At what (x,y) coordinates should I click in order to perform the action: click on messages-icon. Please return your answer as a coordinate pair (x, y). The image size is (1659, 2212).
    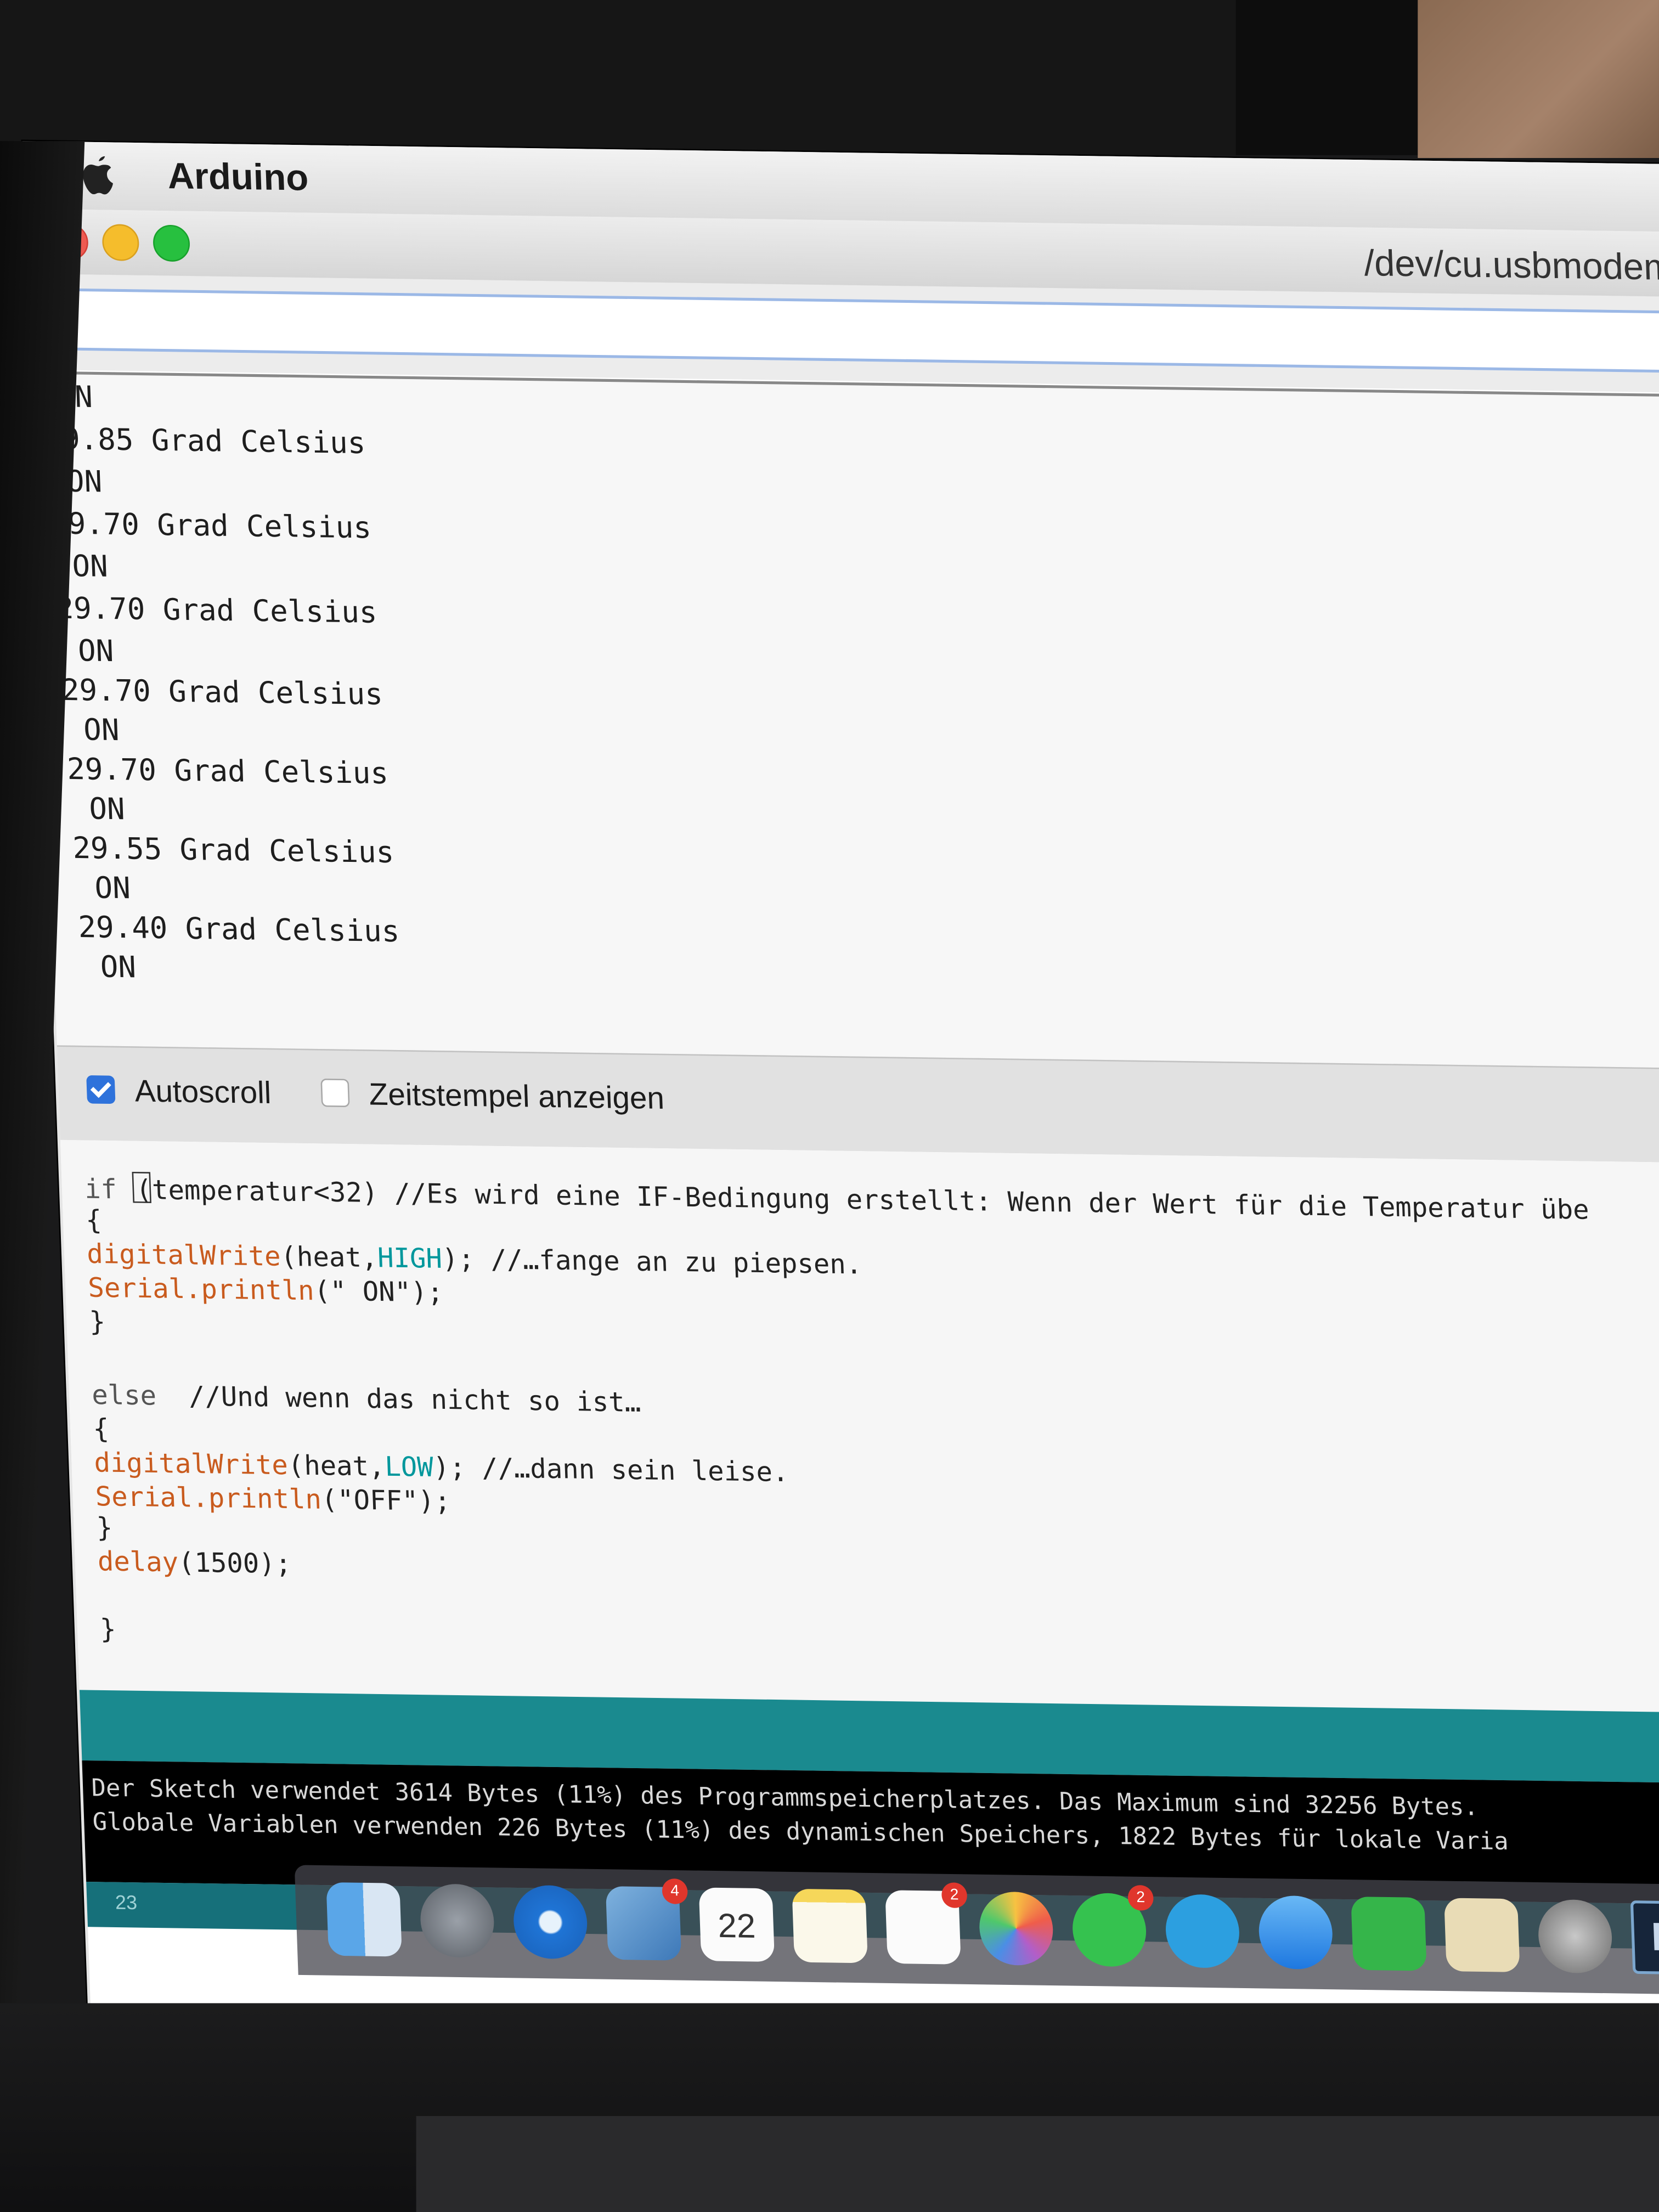
    Looking at the image, I should click on (1296, 1933).